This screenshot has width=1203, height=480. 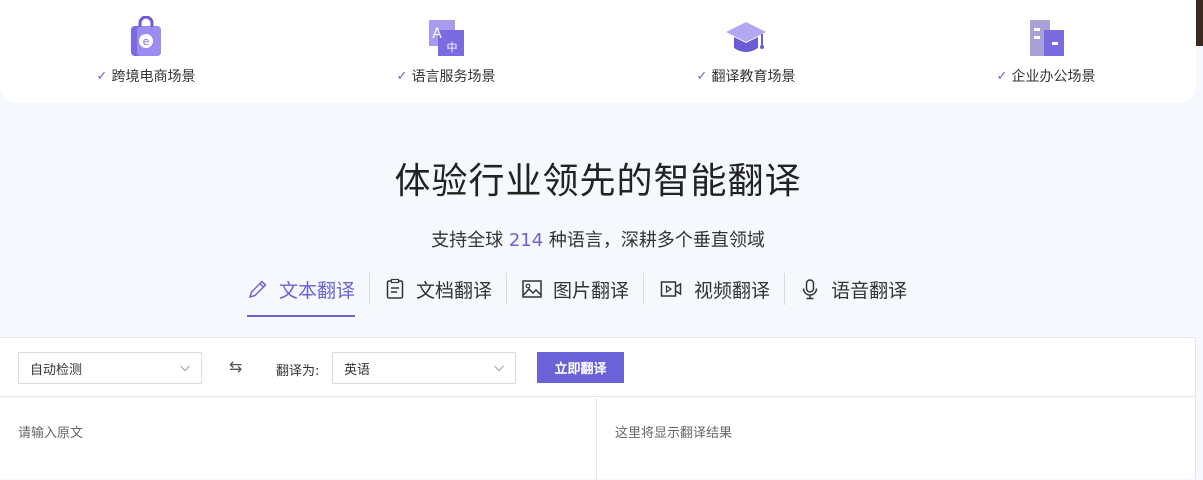 What do you see at coordinates (1047, 38) in the screenshot?
I see `office-building-icon` at bounding box center [1047, 38].